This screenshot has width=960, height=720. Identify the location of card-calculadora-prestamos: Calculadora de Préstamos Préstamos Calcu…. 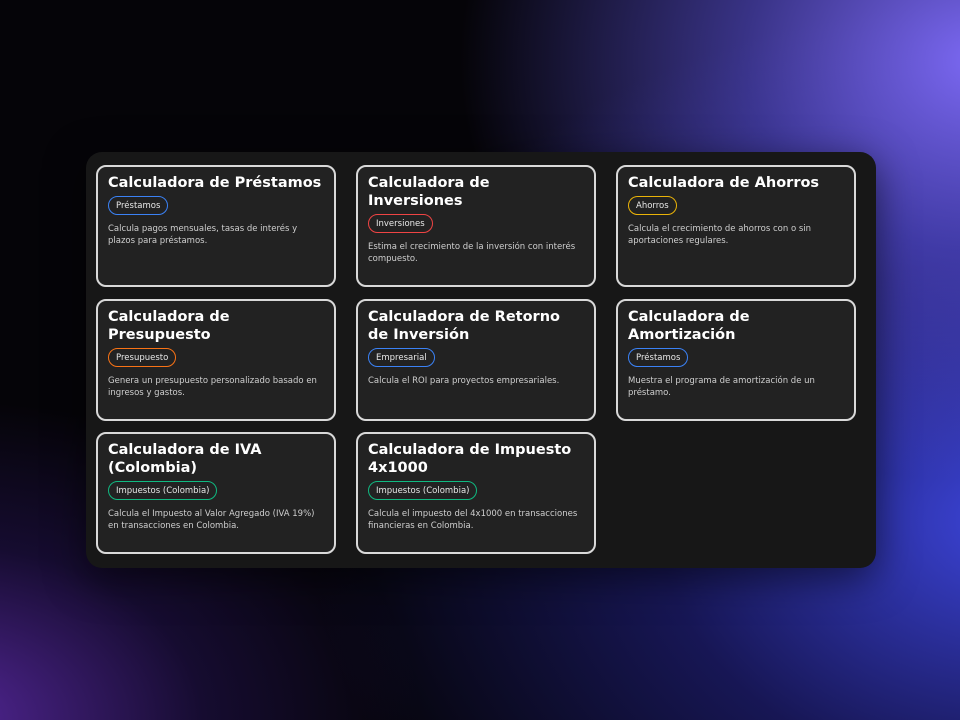
(216, 226).